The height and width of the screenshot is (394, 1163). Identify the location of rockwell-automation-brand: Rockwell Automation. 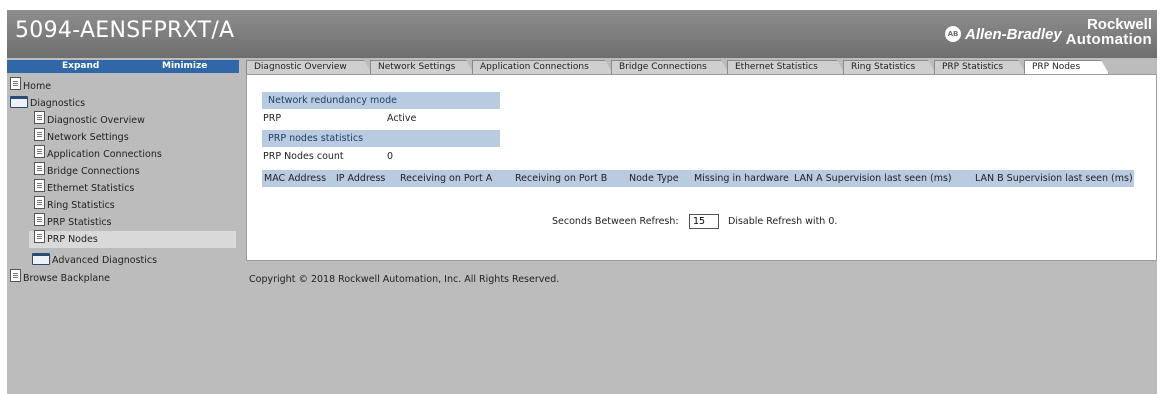
(1100, 32).